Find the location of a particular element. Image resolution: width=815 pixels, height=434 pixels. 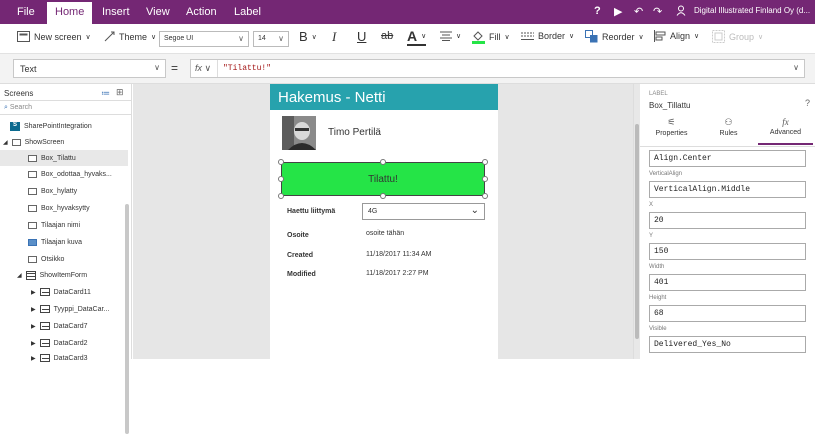

tree-item: Box_hyvaksytty is located at coordinates (59, 208).